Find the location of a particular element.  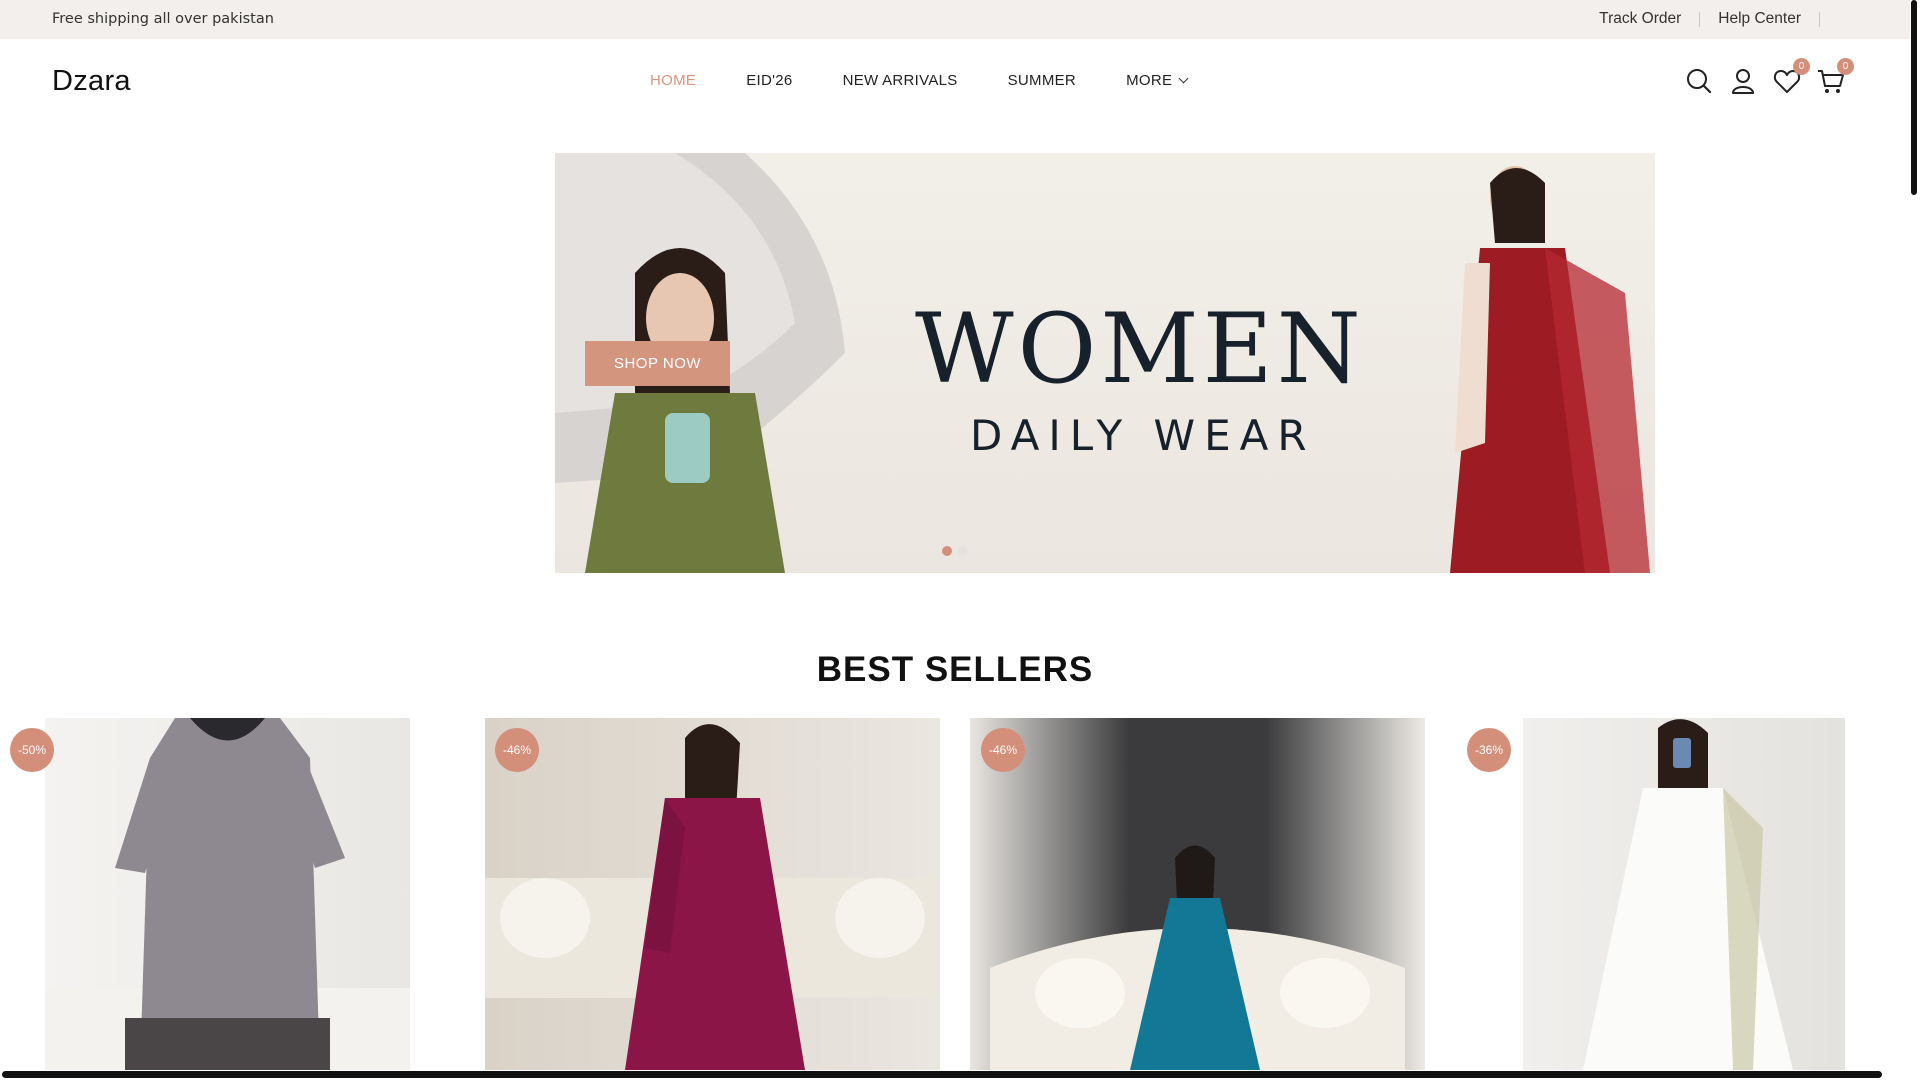

nav-home: HOME is located at coordinates (673, 80).